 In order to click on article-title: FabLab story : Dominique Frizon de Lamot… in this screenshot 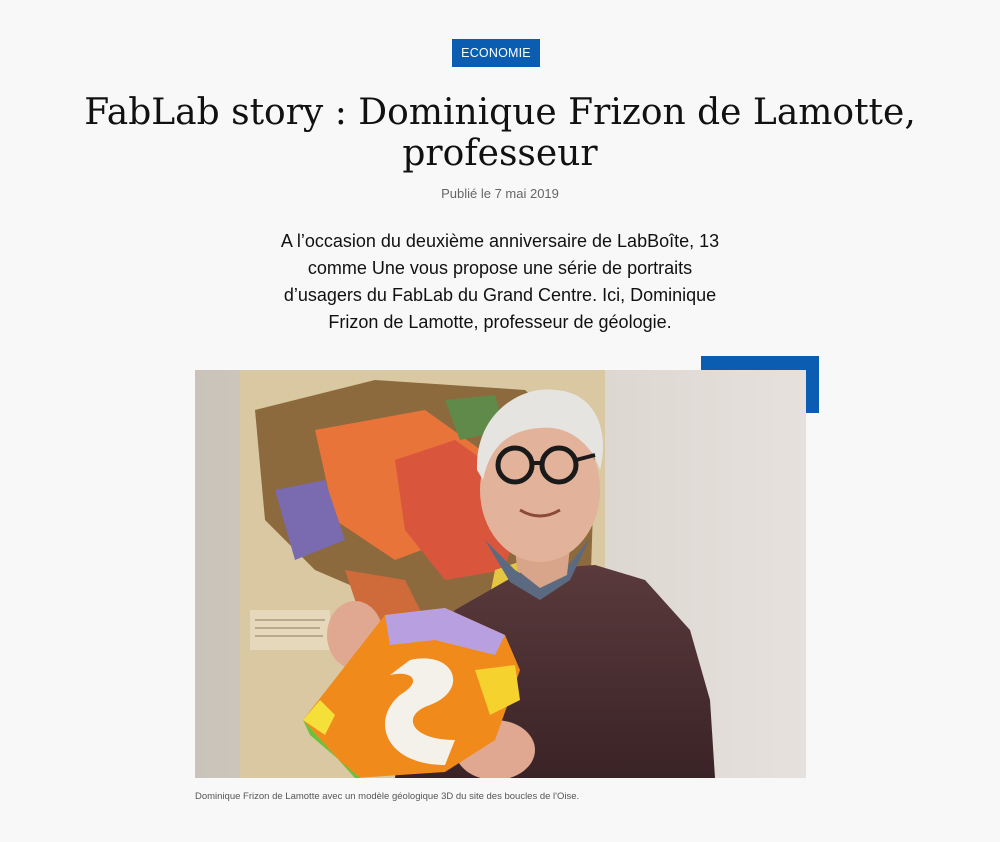, I will do `click(500, 133)`.